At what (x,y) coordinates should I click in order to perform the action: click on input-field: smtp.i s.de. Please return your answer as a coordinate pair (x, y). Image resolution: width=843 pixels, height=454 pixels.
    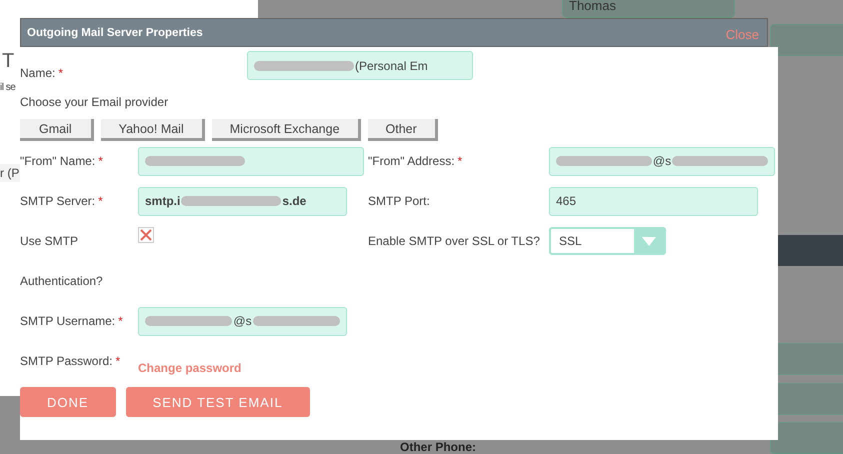
    Looking at the image, I should click on (242, 201).